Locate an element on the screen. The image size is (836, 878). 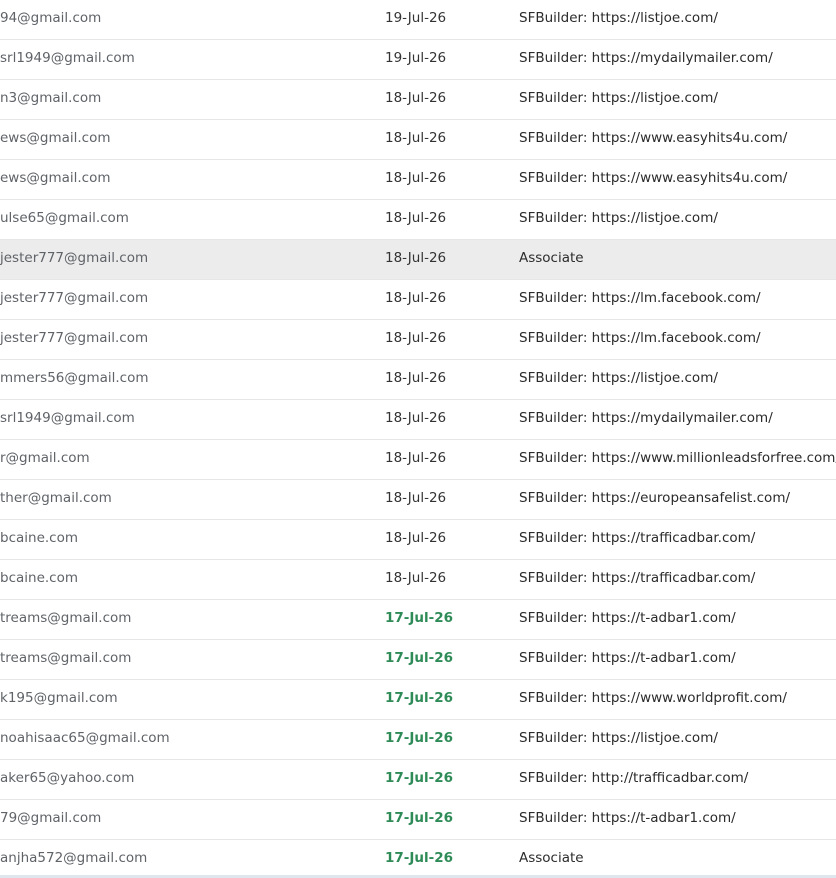
email-cell: 94@gmail.com is located at coordinates (51, 18).